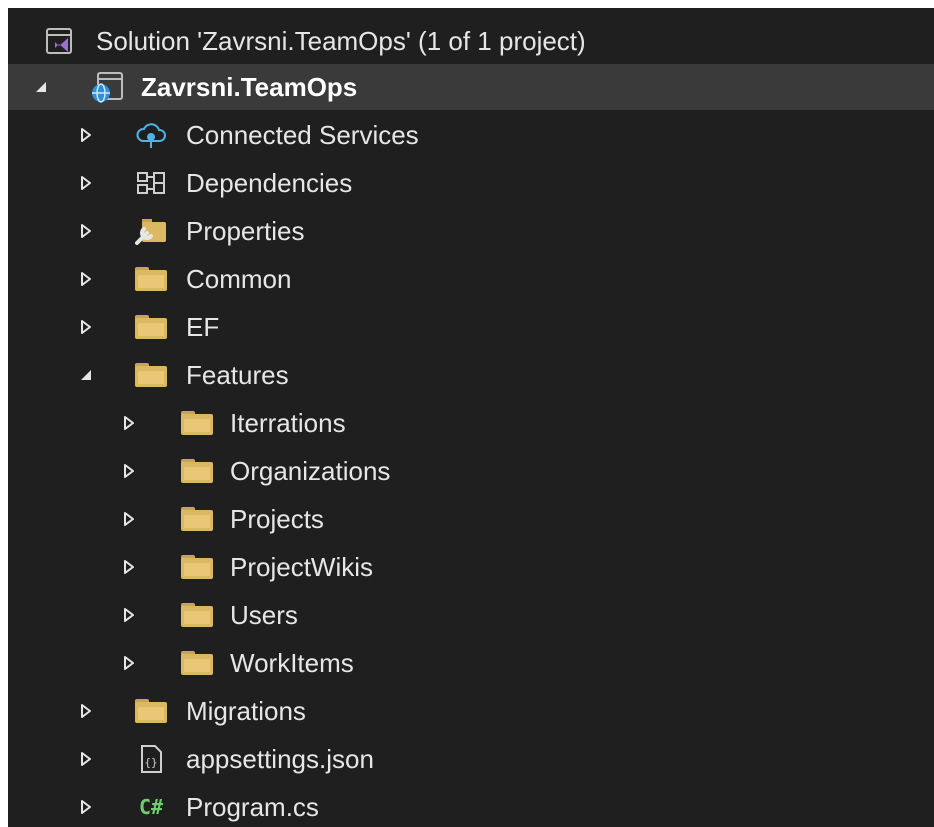 This screenshot has width=934, height=827. Describe the element at coordinates (249, 87) in the screenshot. I see `project-label: Zavrsni.TeamOps` at that location.